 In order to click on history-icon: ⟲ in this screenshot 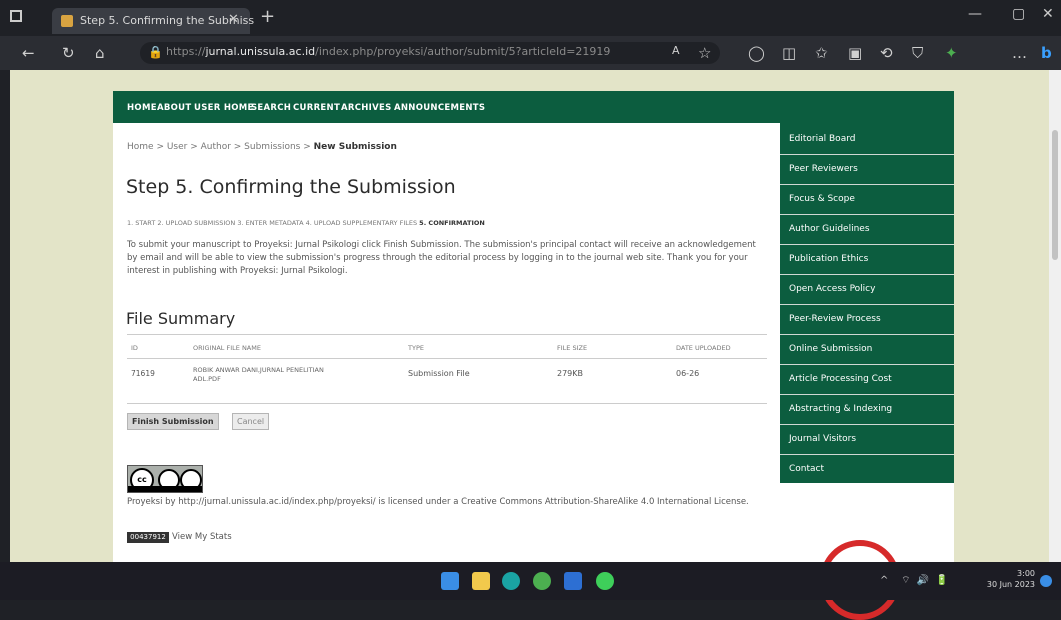, I will do `click(886, 53)`.